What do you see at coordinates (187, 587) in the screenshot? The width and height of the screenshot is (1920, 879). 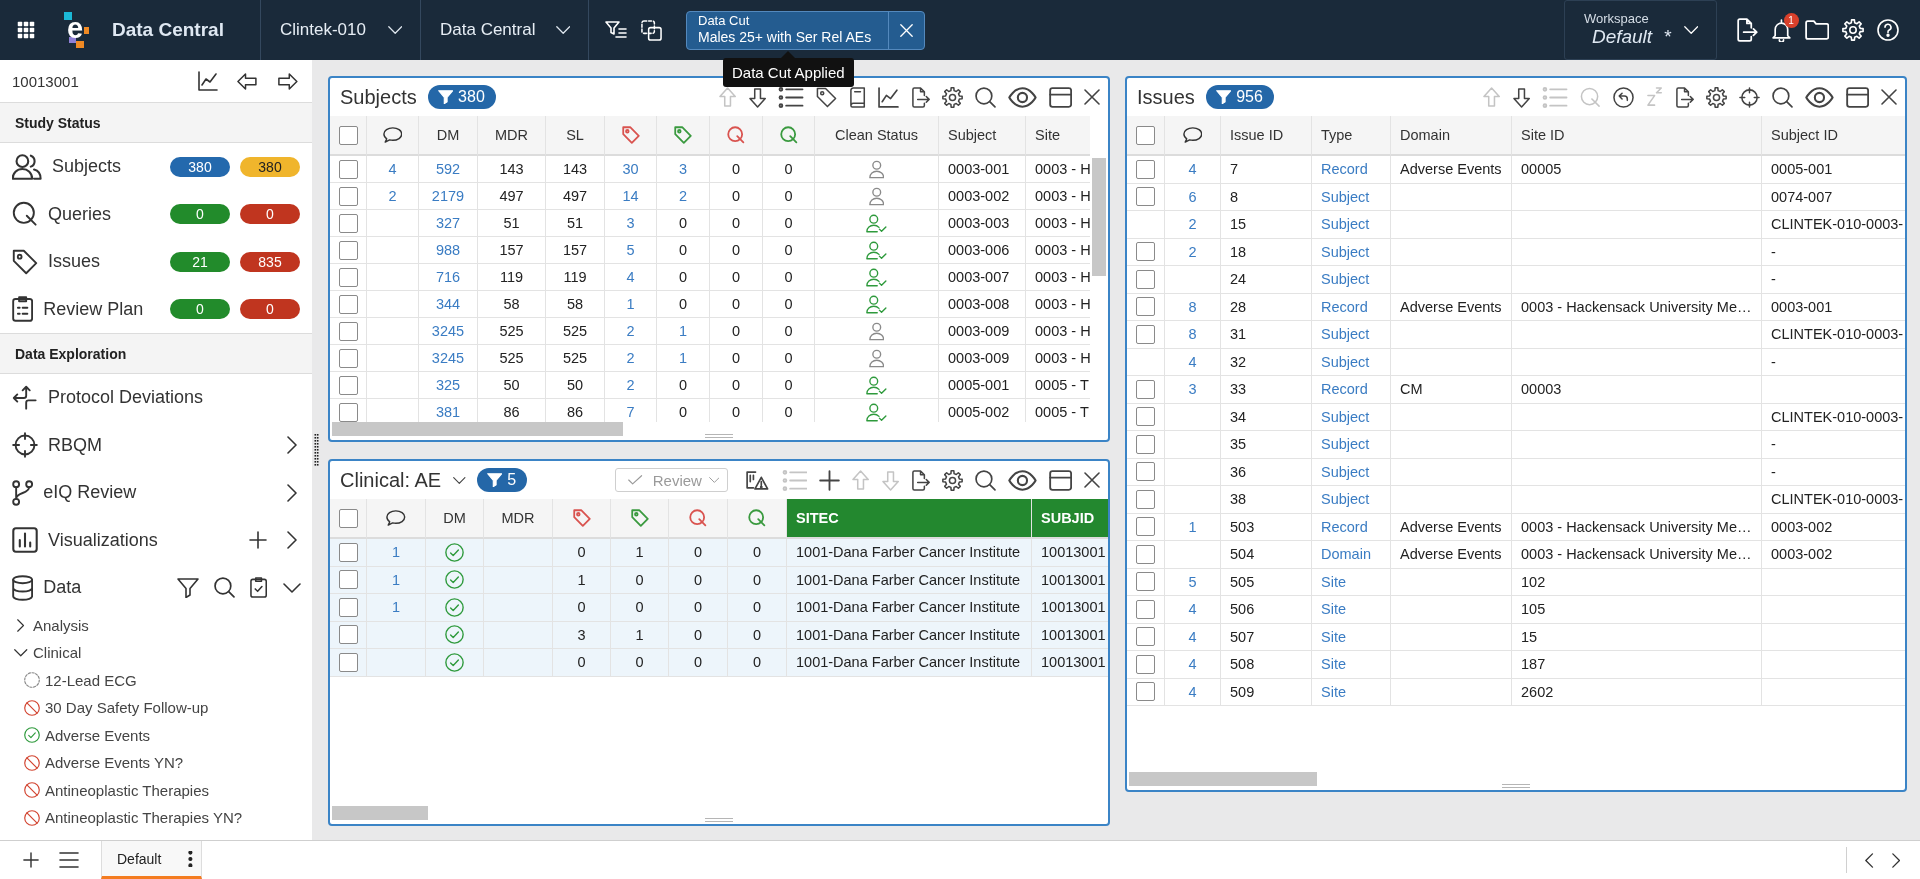 I see `filter-icon` at bounding box center [187, 587].